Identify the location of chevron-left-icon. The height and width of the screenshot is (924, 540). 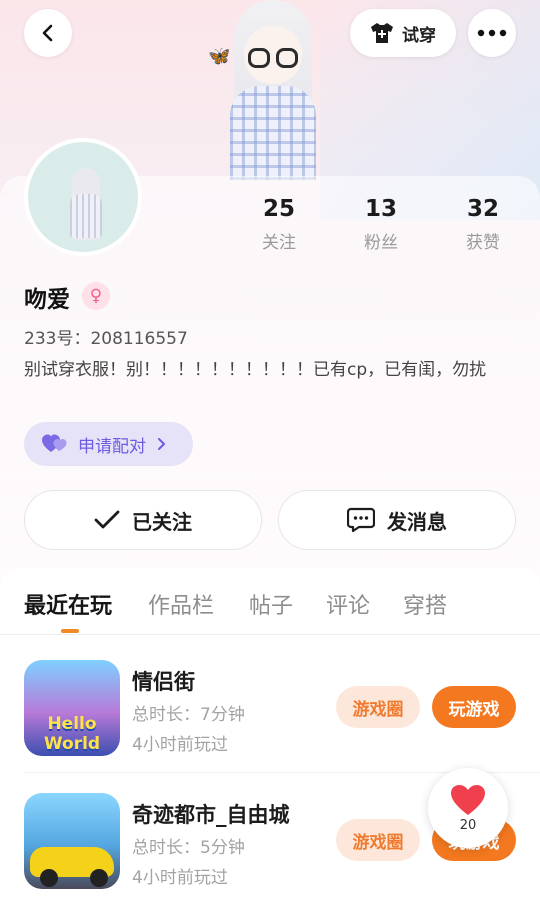
(47, 33).